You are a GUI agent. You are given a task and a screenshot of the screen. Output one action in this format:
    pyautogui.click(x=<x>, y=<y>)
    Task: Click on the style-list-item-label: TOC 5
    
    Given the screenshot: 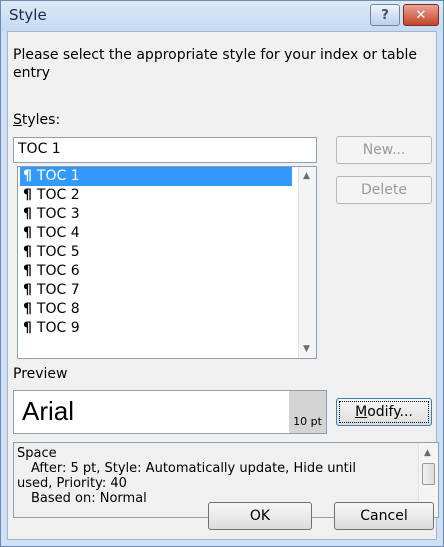 What is the action you would take?
    pyautogui.click(x=58, y=252)
    